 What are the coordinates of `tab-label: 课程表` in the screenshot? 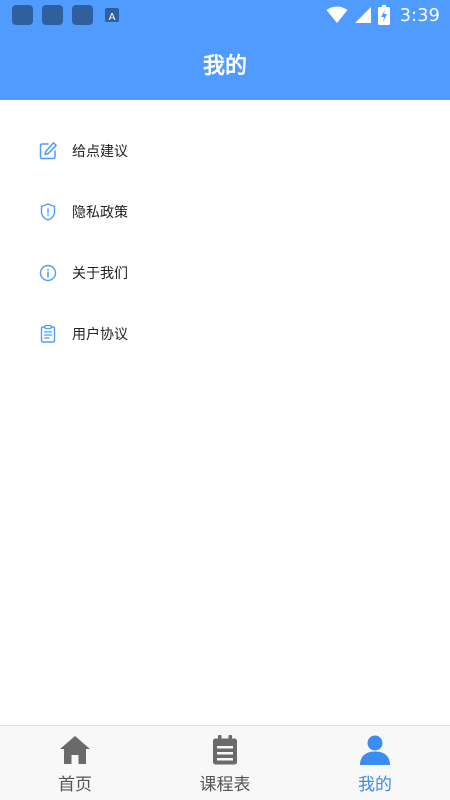 It's located at (225, 785).